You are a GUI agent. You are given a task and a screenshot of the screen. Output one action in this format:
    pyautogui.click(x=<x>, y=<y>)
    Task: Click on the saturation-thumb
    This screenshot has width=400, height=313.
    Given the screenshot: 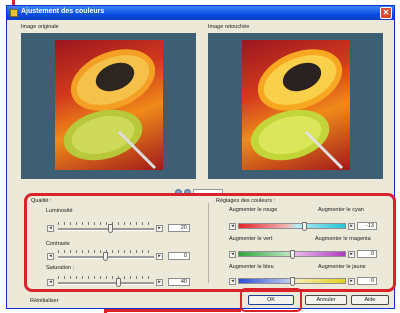 What is the action you would take?
    pyautogui.click(x=118, y=282)
    